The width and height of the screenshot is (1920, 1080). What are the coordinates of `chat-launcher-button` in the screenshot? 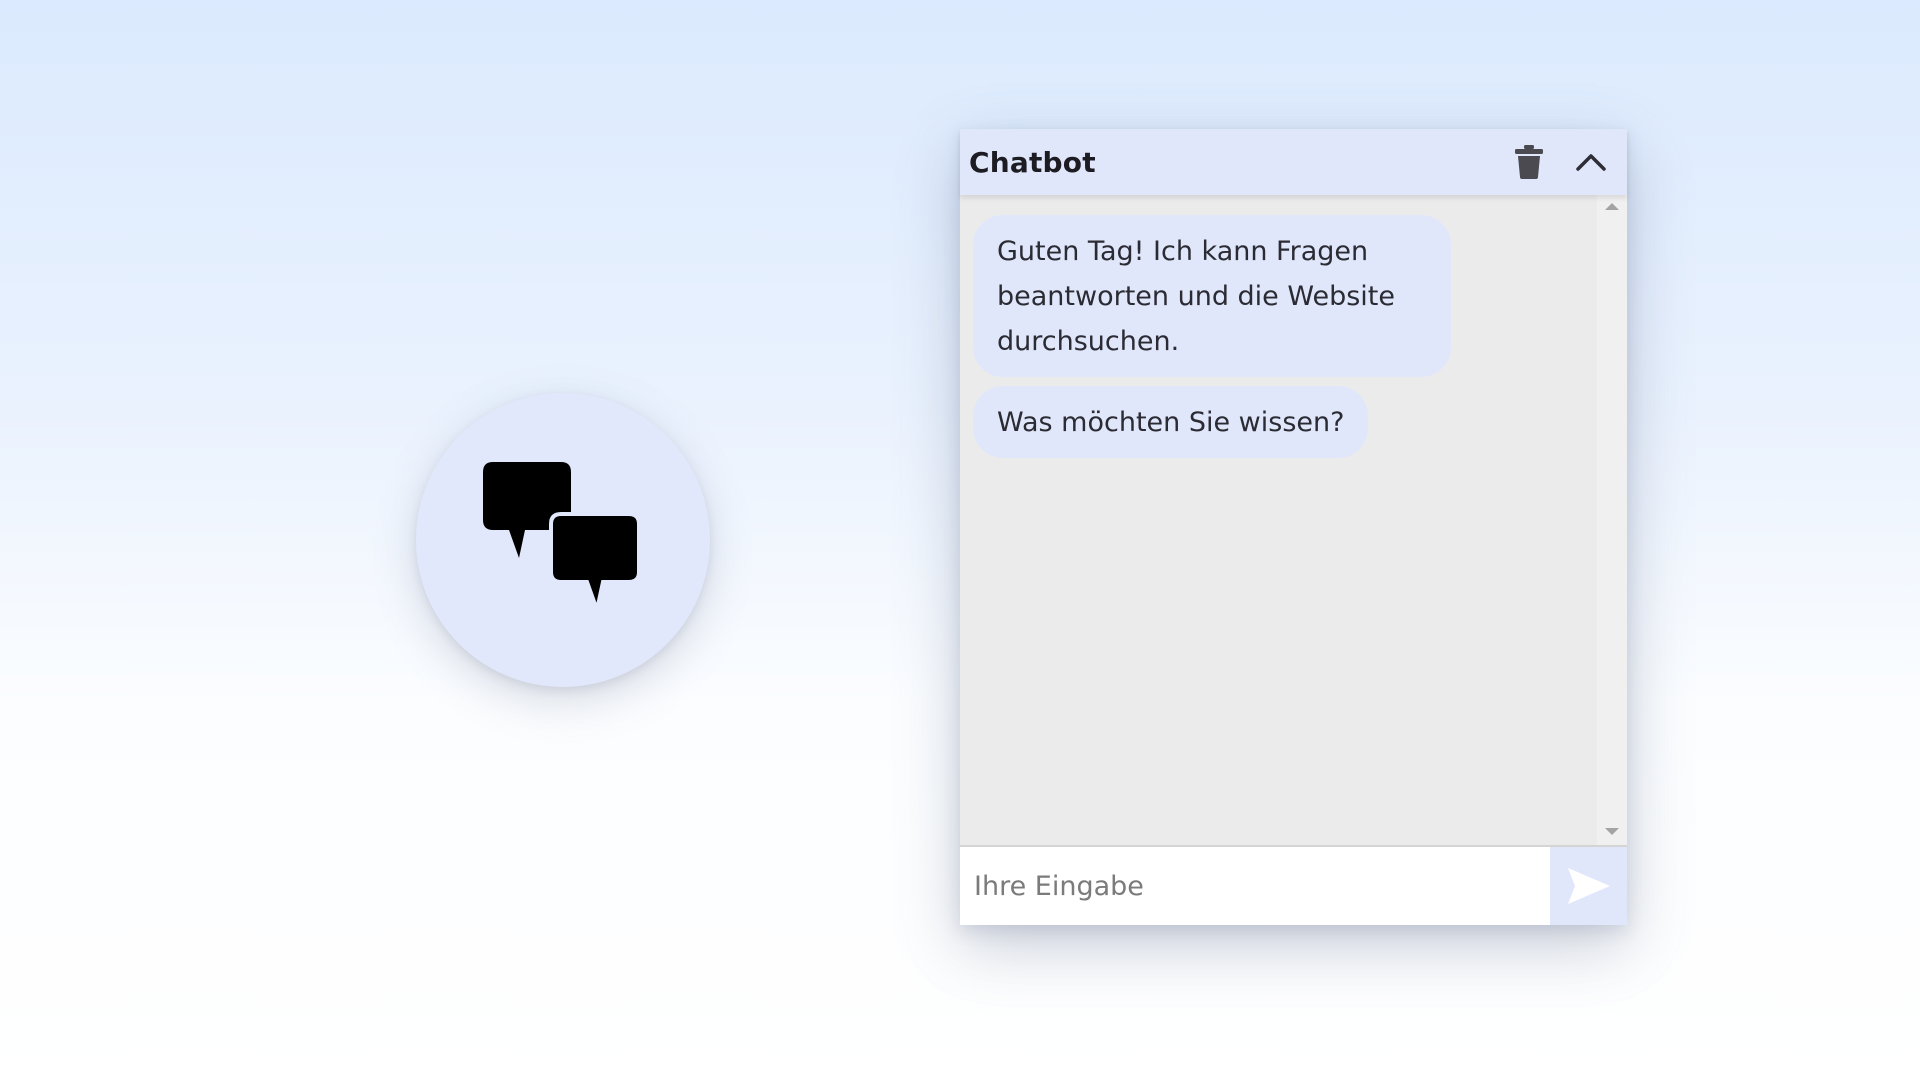 It's located at (563, 540).